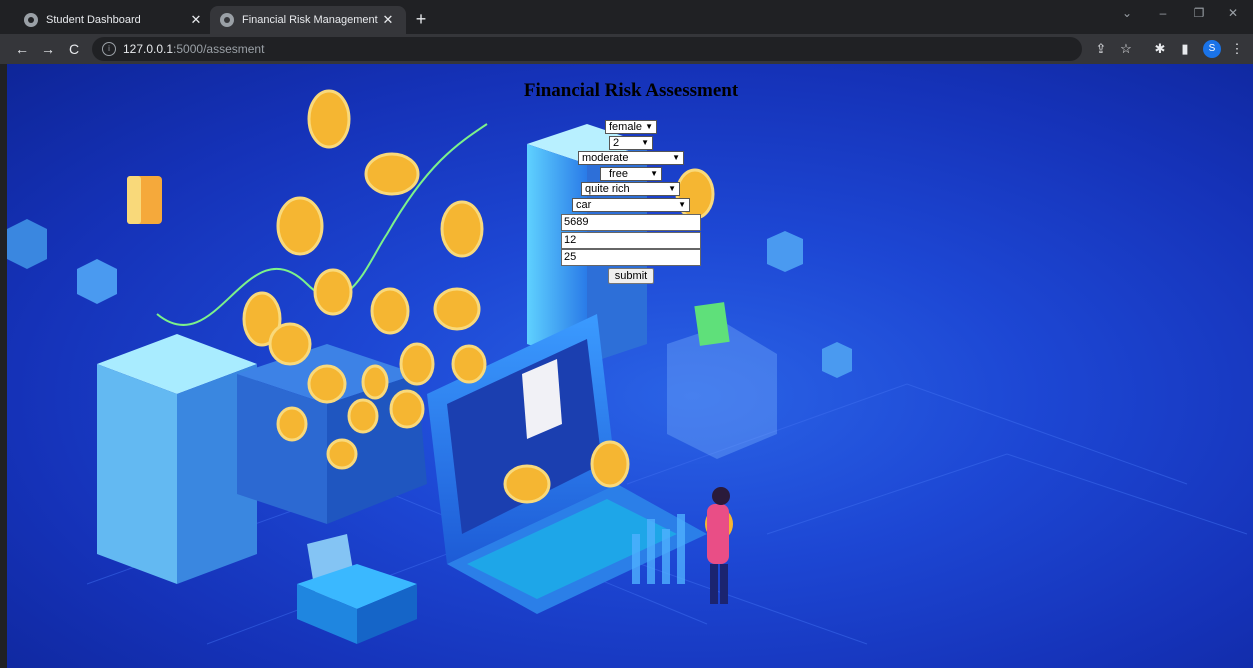 The width and height of the screenshot is (1253, 668). What do you see at coordinates (1127, 13) in the screenshot?
I see `tab-search-icon: ⌄` at bounding box center [1127, 13].